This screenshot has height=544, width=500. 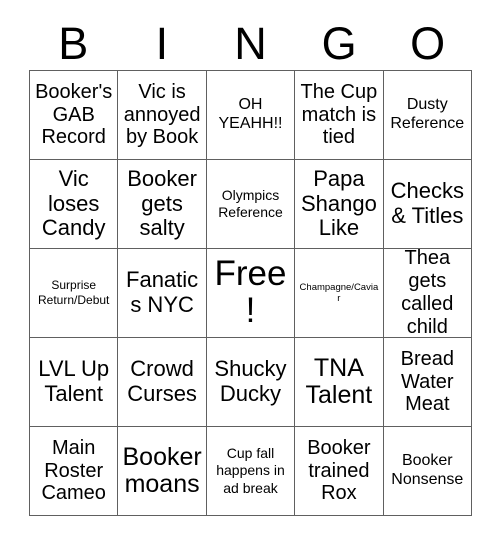 I want to click on bingo-free-cell: Free!, so click(x=251, y=293).